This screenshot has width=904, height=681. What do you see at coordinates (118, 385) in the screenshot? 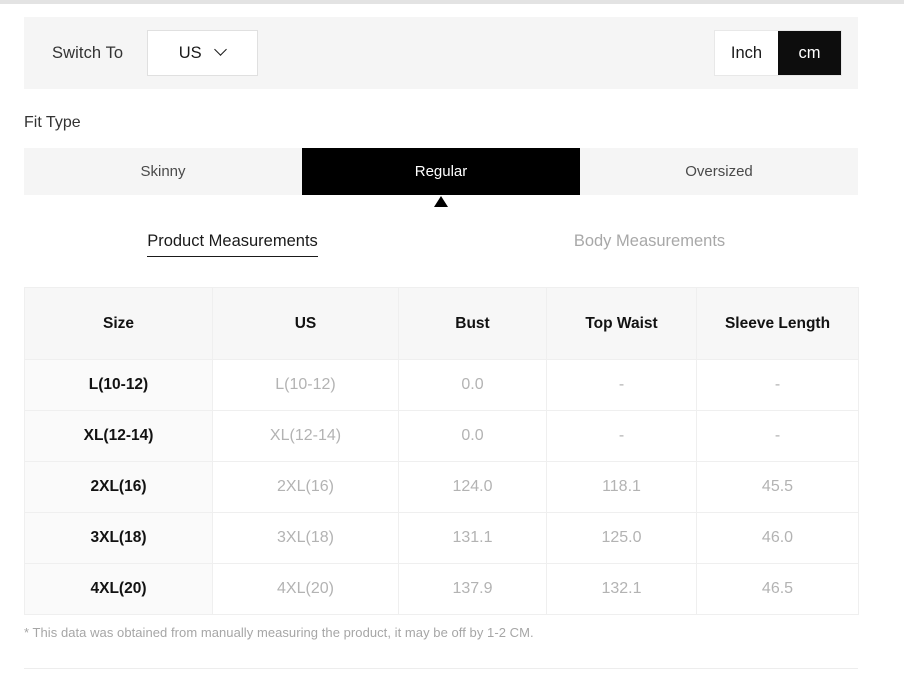
I see `cell-size: L(10-12)` at bounding box center [118, 385].